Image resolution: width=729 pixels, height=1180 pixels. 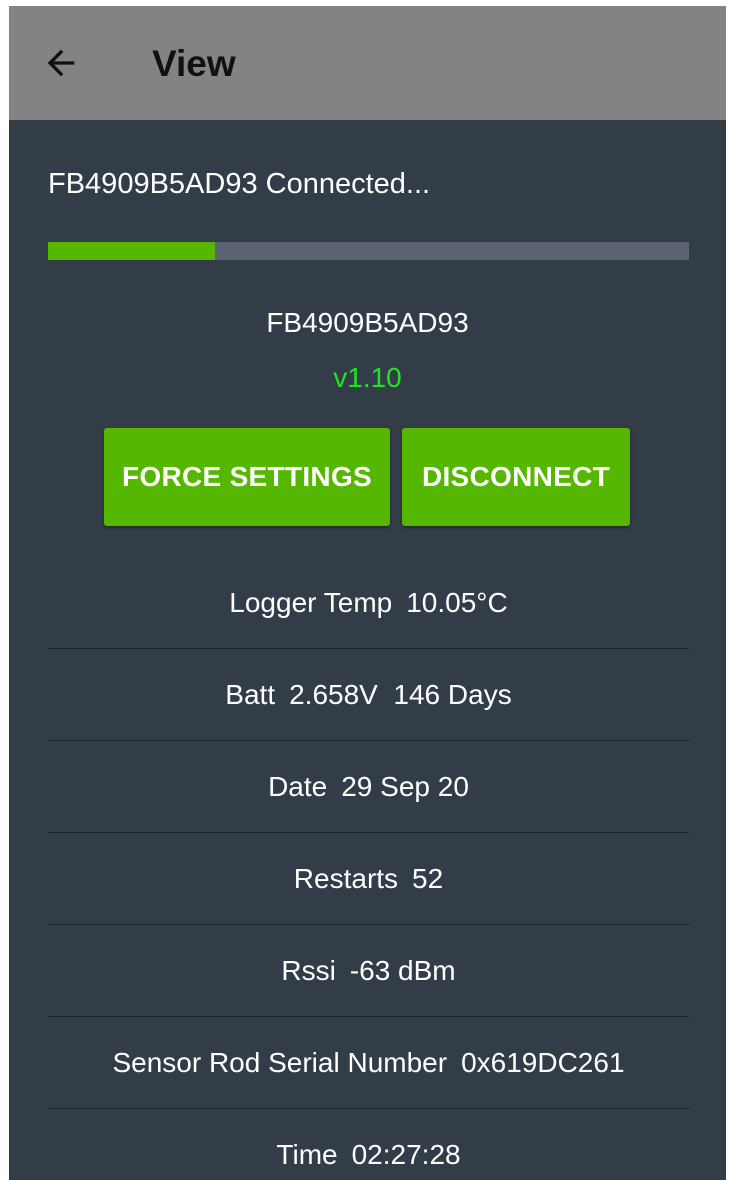 I want to click on arrow-left-icon, so click(x=61, y=63).